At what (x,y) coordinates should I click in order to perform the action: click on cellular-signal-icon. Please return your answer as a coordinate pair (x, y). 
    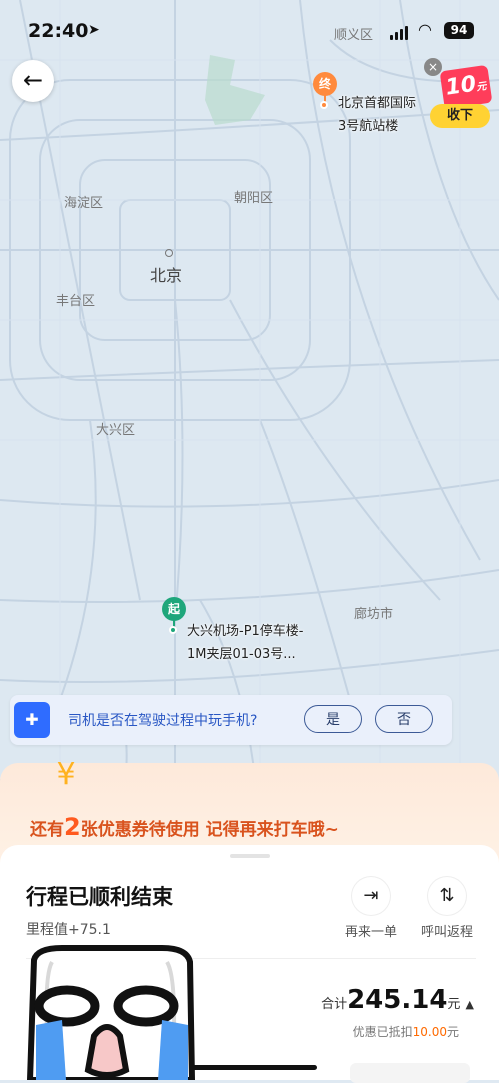
    Looking at the image, I should click on (400, 33).